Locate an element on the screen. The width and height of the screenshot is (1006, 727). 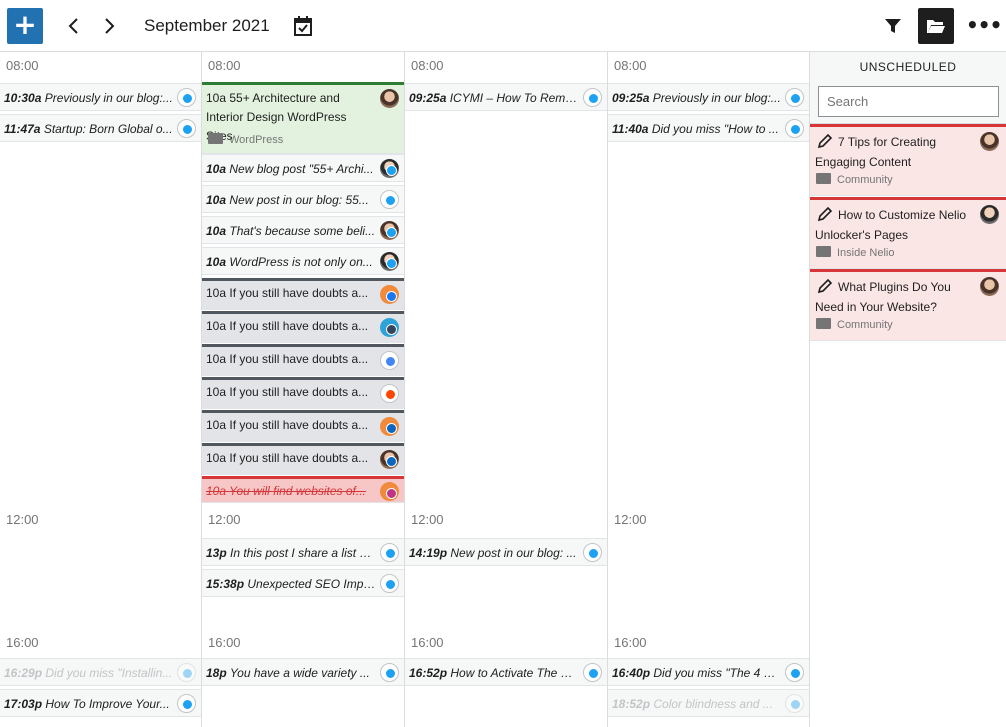
reddit-icon is located at coordinates (390, 394).